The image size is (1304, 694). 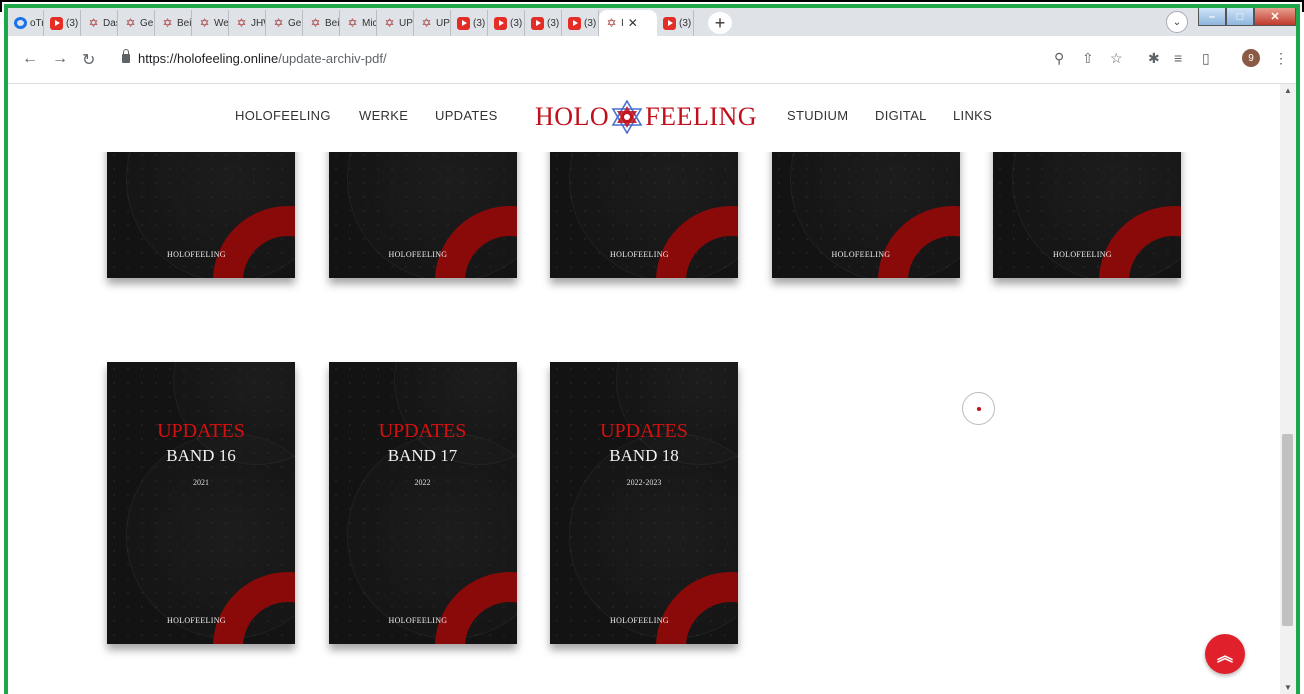 What do you see at coordinates (633, 23) in the screenshot?
I see `tab-close-icon: ✕` at bounding box center [633, 23].